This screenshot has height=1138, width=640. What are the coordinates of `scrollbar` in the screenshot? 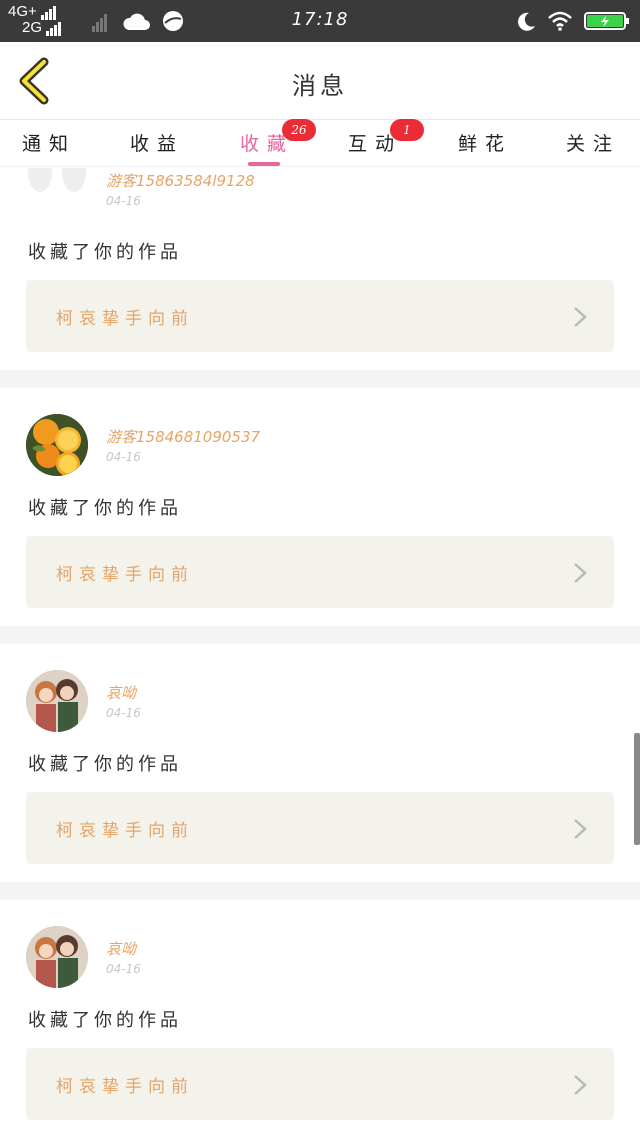 It's located at (637, 789).